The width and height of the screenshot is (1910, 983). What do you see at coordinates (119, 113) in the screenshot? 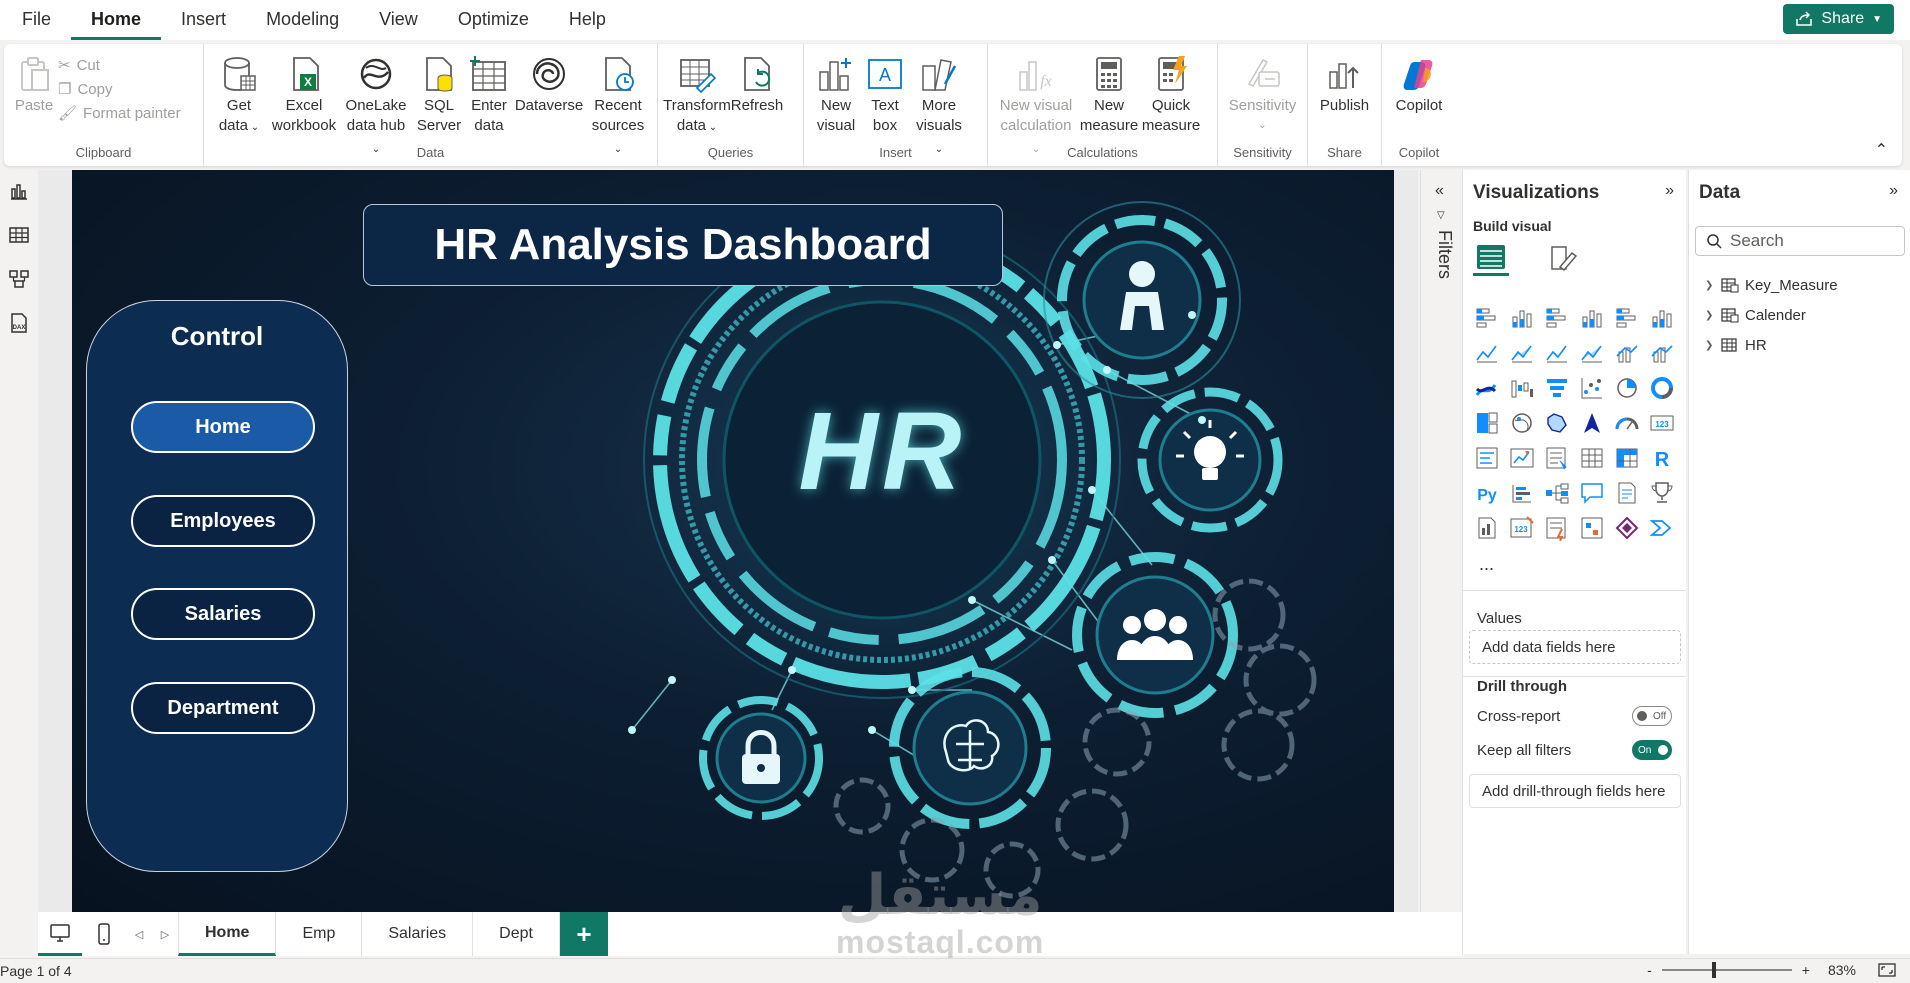
I see `format-painter-button: 🖌 Format painter` at bounding box center [119, 113].